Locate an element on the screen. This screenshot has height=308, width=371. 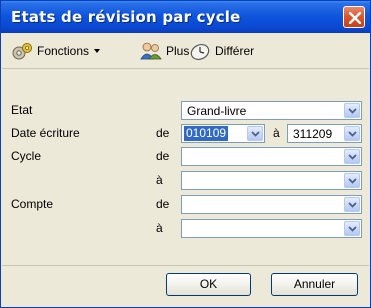
fonctions-label: Fonctions is located at coordinates (63, 51).